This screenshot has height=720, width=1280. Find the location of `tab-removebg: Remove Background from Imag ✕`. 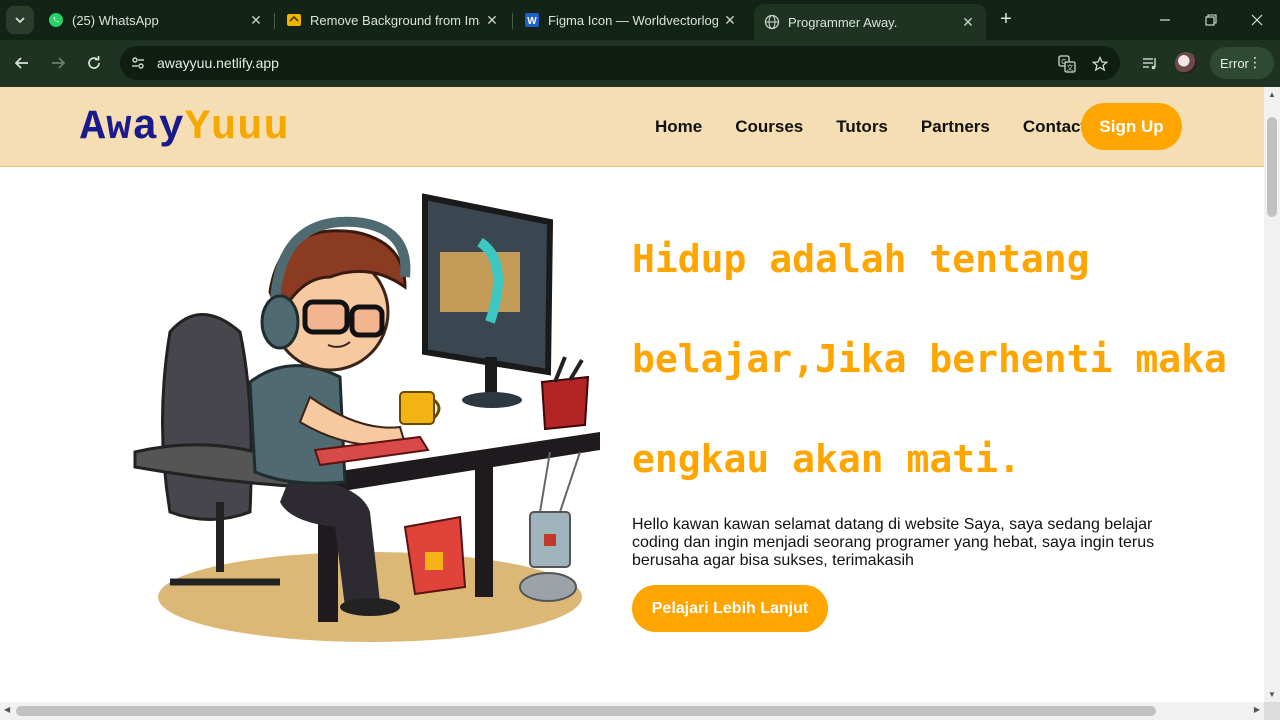

tab-removebg: Remove Background from Imag ✕ is located at coordinates (393, 20).